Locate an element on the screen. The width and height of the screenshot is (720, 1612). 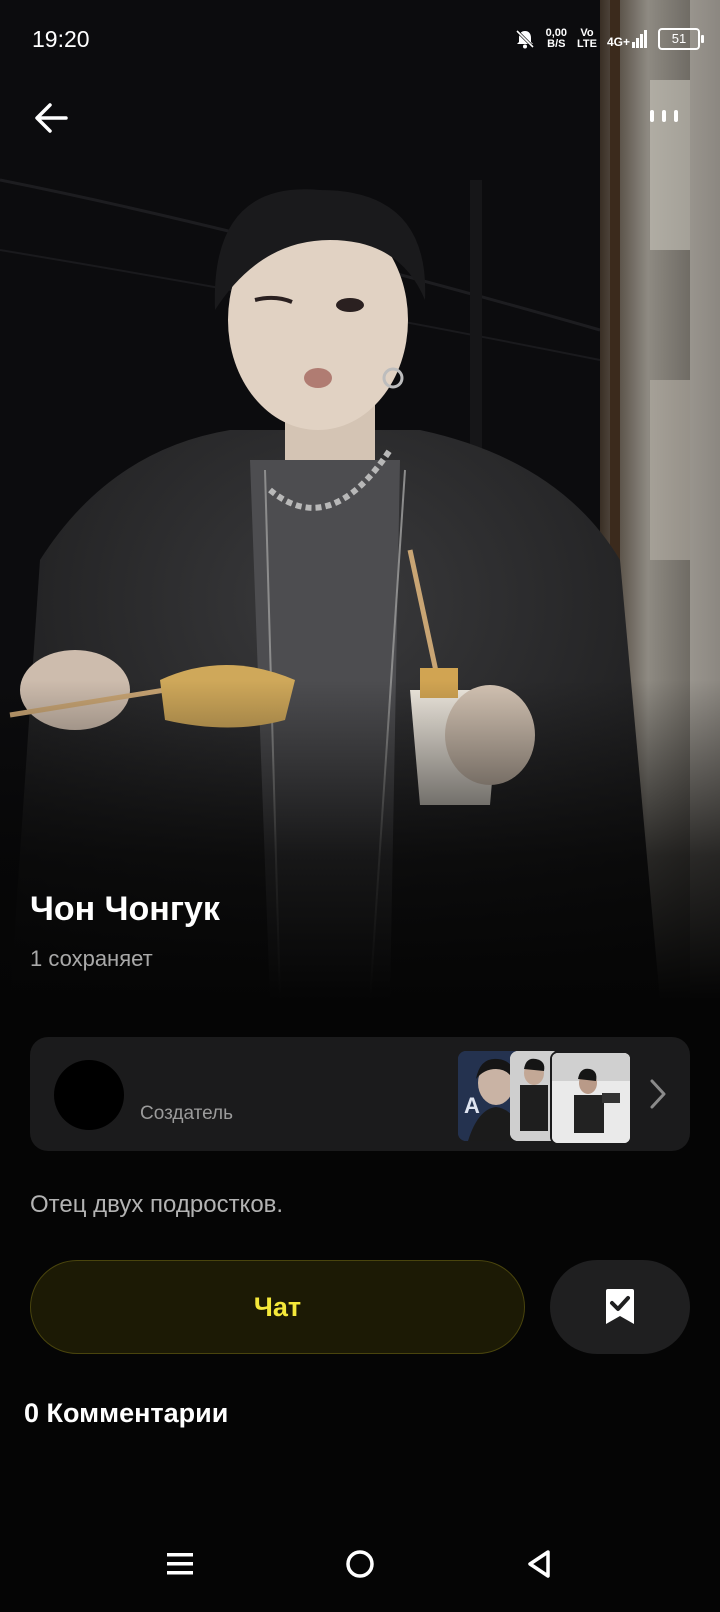
status-icons: 0,00 B/S Vo LTE 4G+ 51 is located at coordinates (609, 38).